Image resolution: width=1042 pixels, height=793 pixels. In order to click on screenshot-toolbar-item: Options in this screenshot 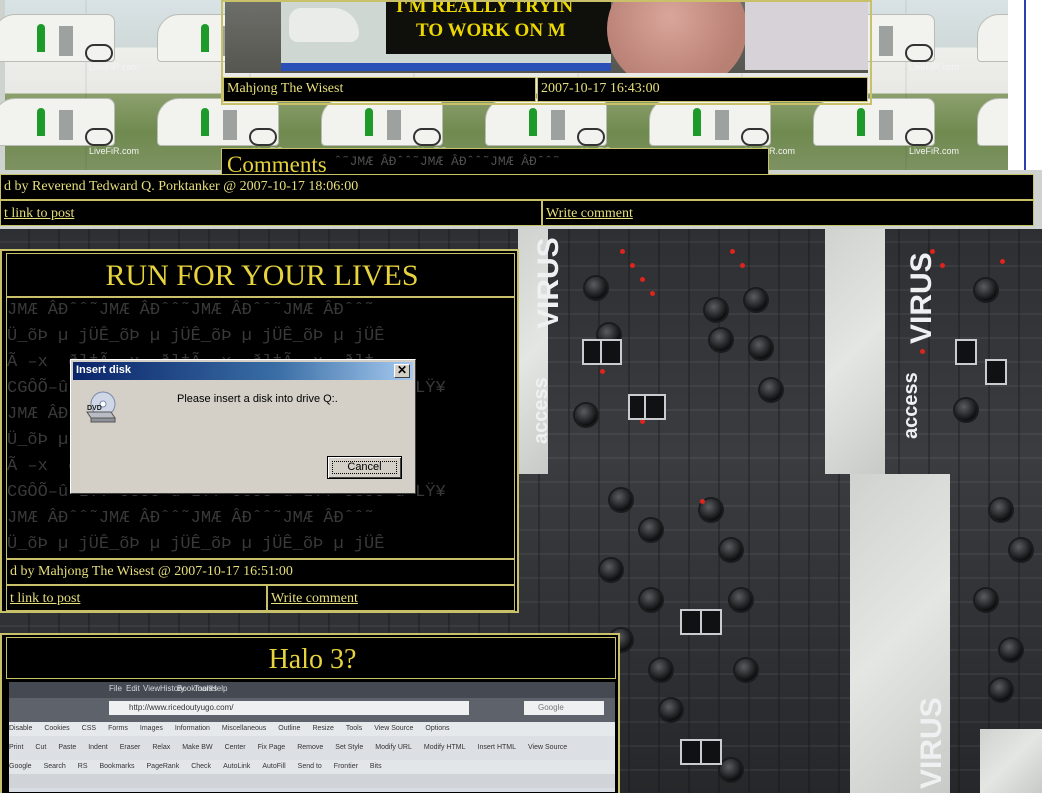, I will do `click(437, 728)`.